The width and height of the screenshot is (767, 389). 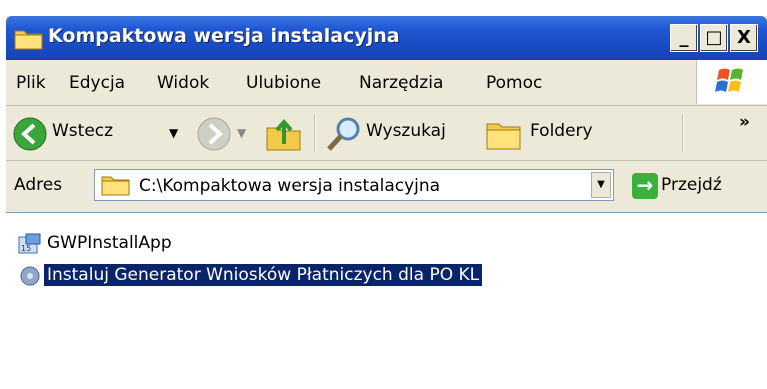 What do you see at coordinates (744, 122) in the screenshot?
I see `toolbar-overflow-button: »` at bounding box center [744, 122].